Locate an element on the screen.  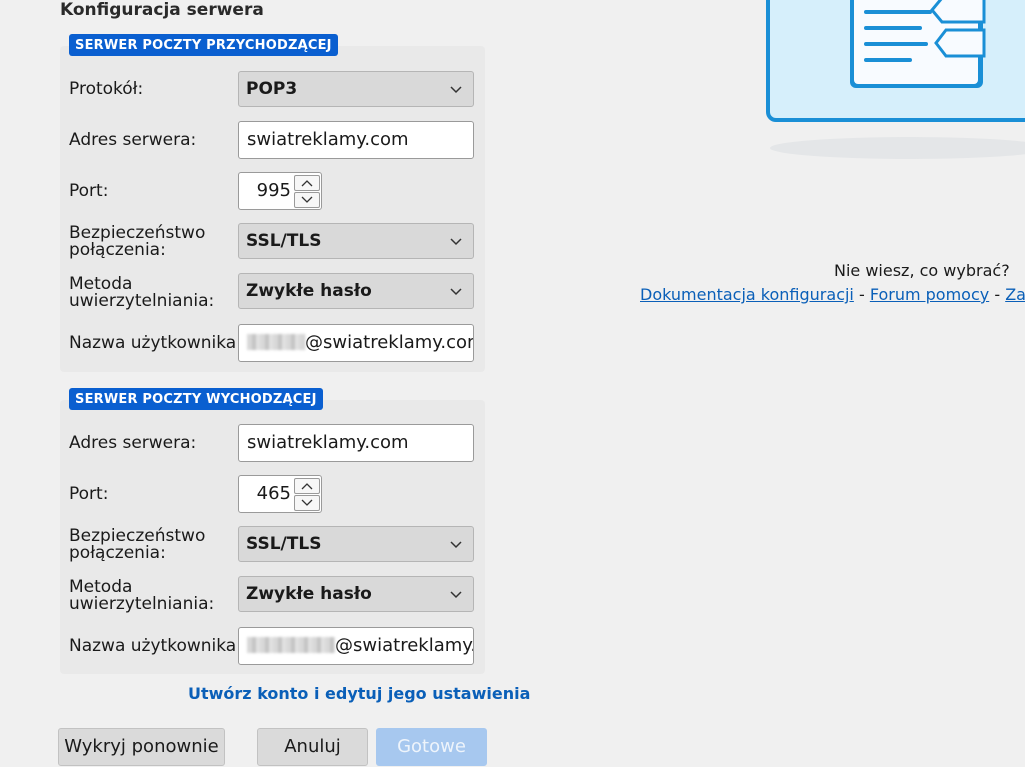
outgoing-server-label: Adres serwera: is located at coordinates (133, 443).